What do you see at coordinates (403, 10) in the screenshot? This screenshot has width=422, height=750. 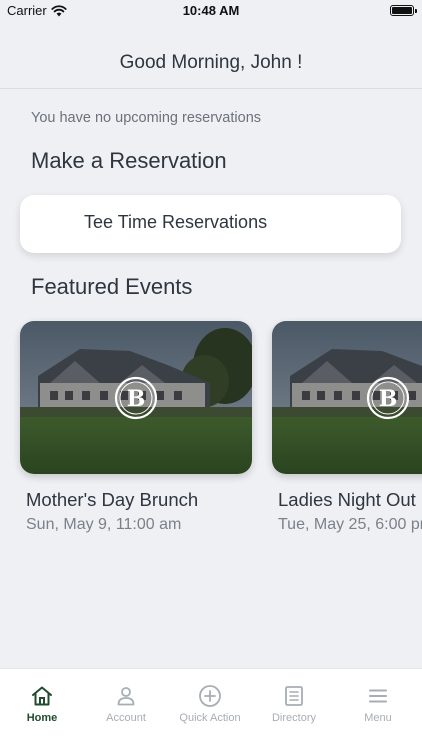 I see `battery-icon` at bounding box center [403, 10].